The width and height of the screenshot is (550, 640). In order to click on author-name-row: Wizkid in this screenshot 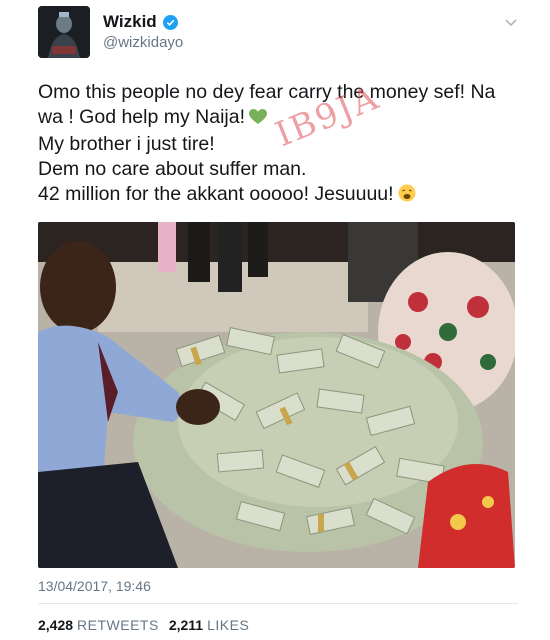, I will do `click(140, 22)`.